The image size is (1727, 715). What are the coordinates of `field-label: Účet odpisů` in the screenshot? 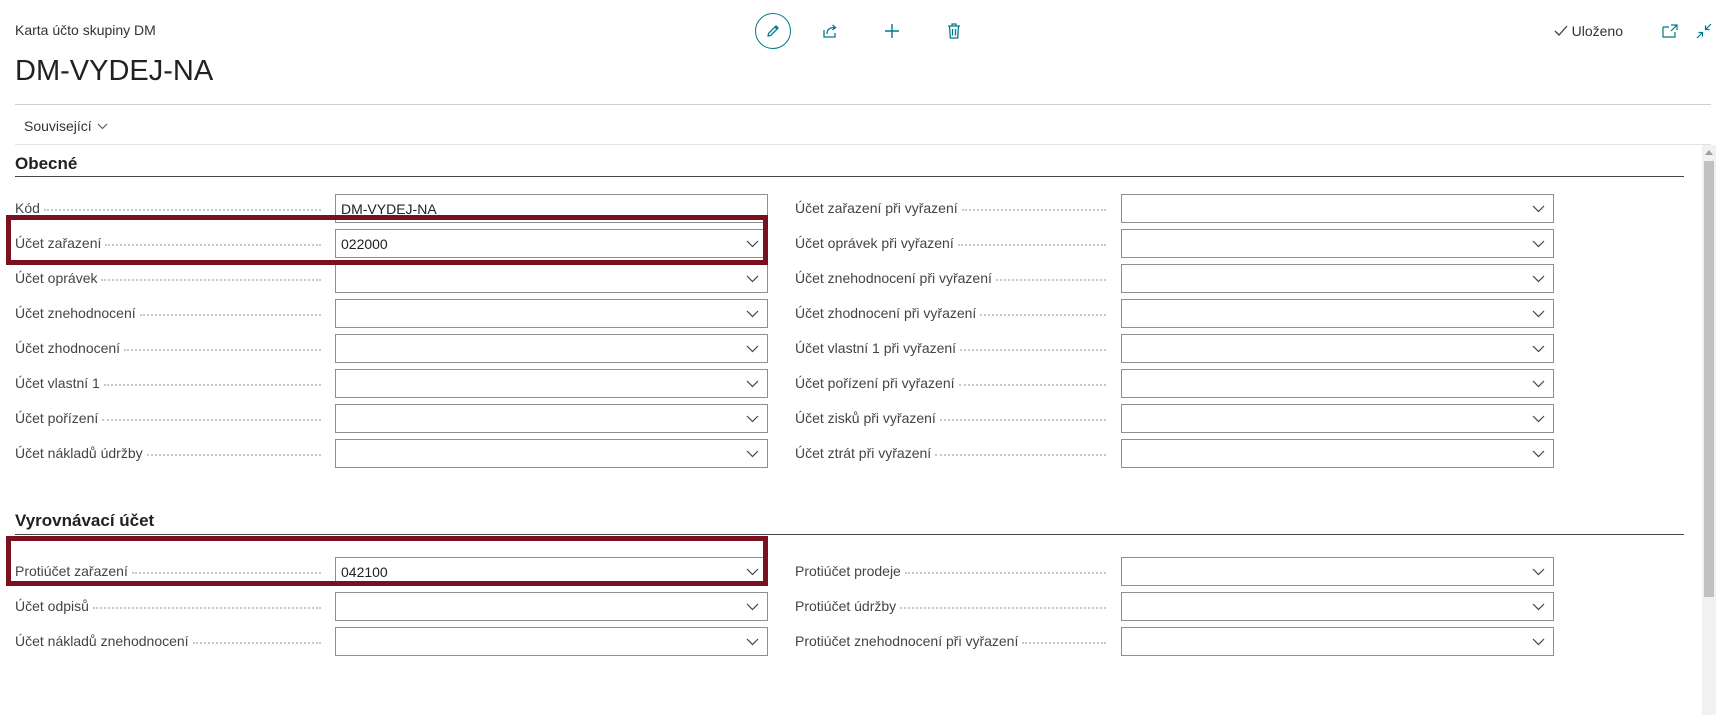 It's located at (173, 606).